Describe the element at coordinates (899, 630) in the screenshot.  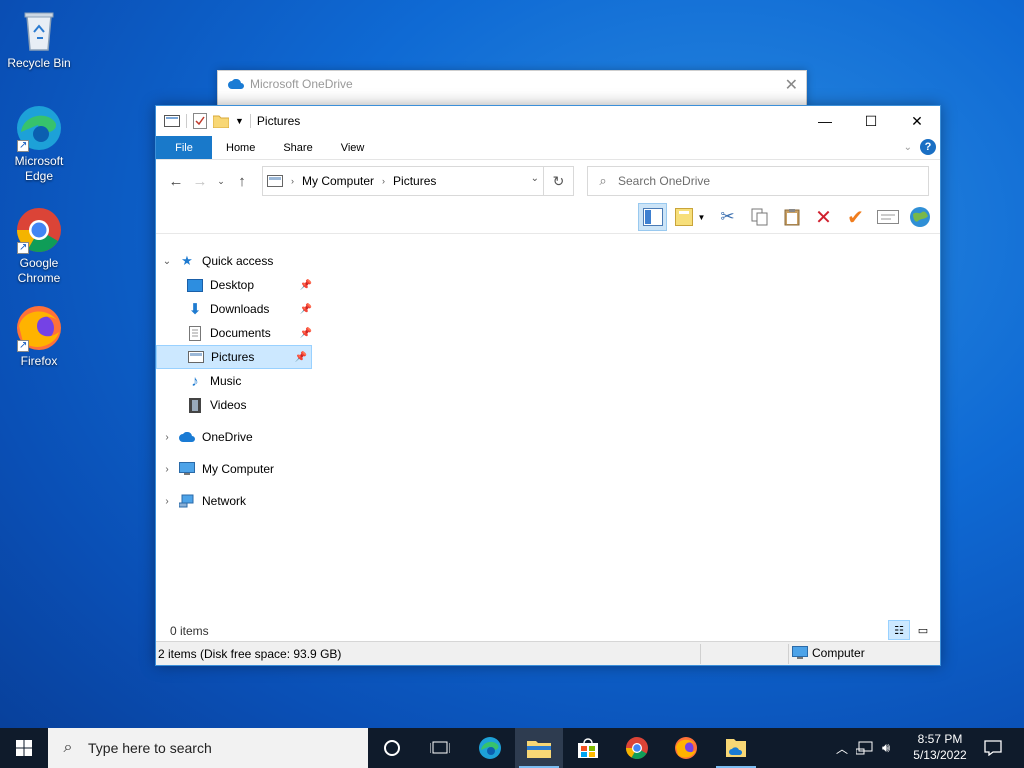
I see `details-view-icon: ☷` at that location.